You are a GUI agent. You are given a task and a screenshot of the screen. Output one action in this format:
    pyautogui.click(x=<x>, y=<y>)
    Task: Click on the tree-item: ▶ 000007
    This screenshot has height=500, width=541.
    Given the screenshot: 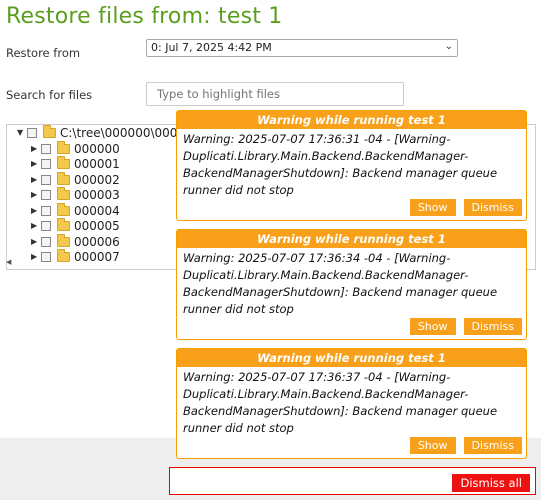 What is the action you would take?
    pyautogui.click(x=75, y=256)
    